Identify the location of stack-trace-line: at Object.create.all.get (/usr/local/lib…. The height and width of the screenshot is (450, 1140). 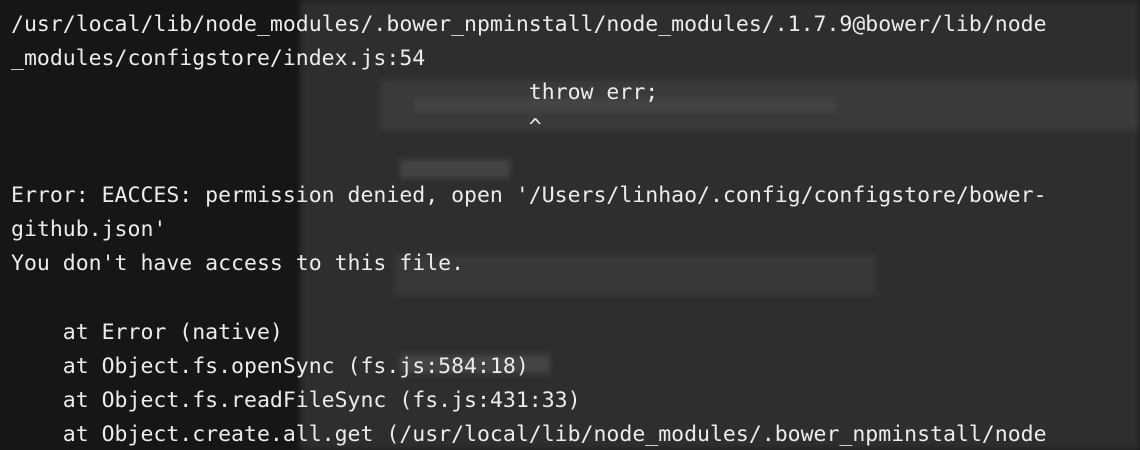
(529, 435).